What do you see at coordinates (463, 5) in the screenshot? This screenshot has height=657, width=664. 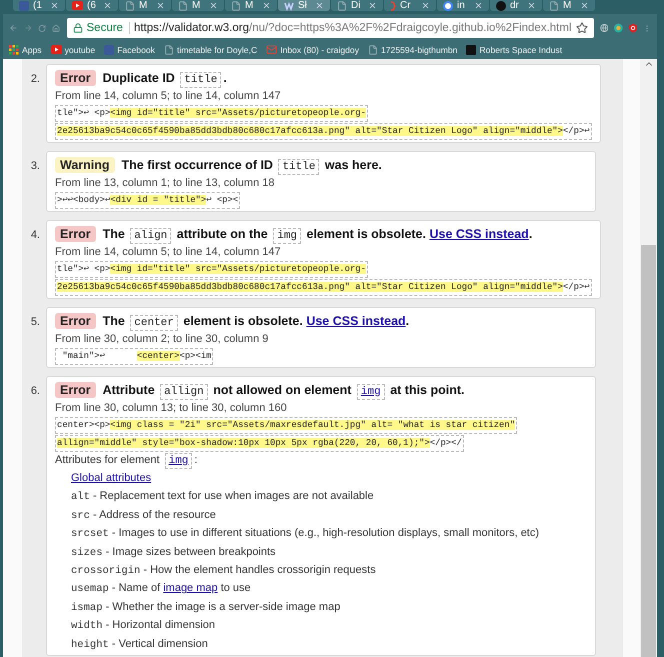 I see `browser-tab: in` at bounding box center [463, 5].